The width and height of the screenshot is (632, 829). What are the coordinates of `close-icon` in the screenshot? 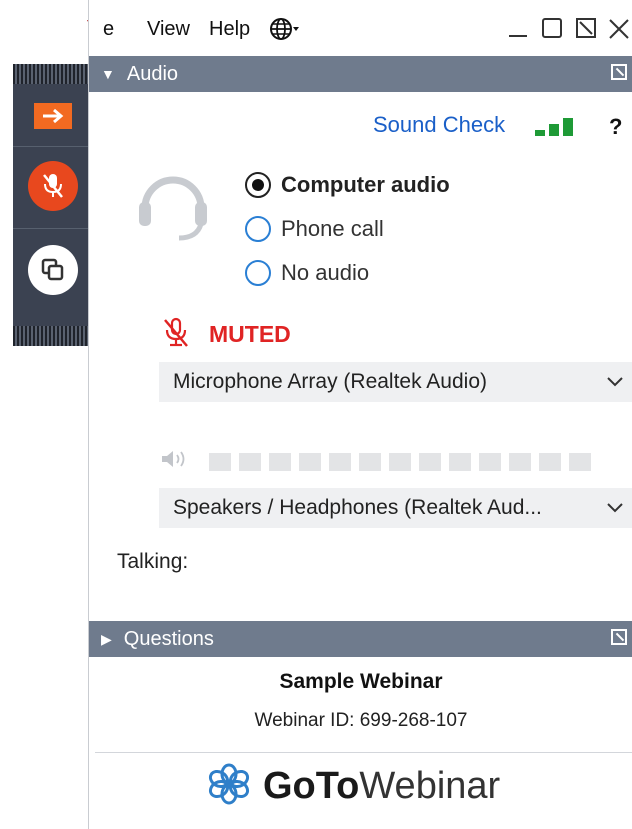 It's located at (619, 31).